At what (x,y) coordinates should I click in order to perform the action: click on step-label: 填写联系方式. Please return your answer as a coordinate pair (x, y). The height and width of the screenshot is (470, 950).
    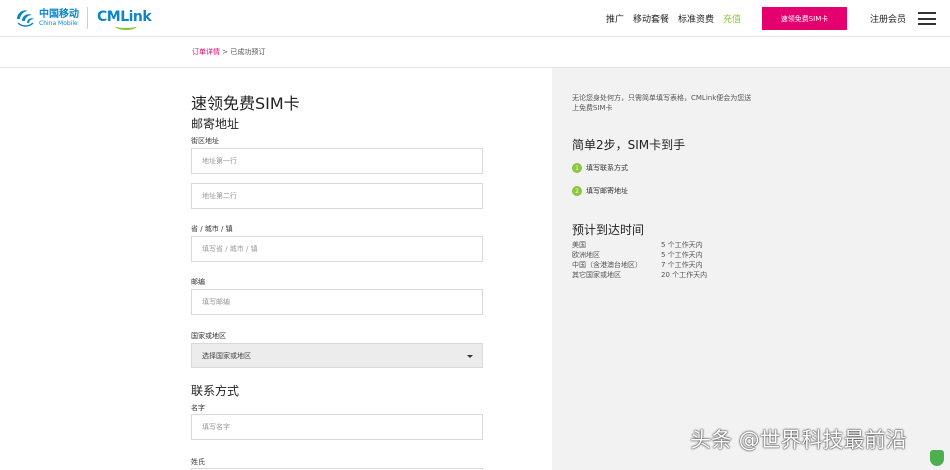
    Looking at the image, I should click on (607, 168).